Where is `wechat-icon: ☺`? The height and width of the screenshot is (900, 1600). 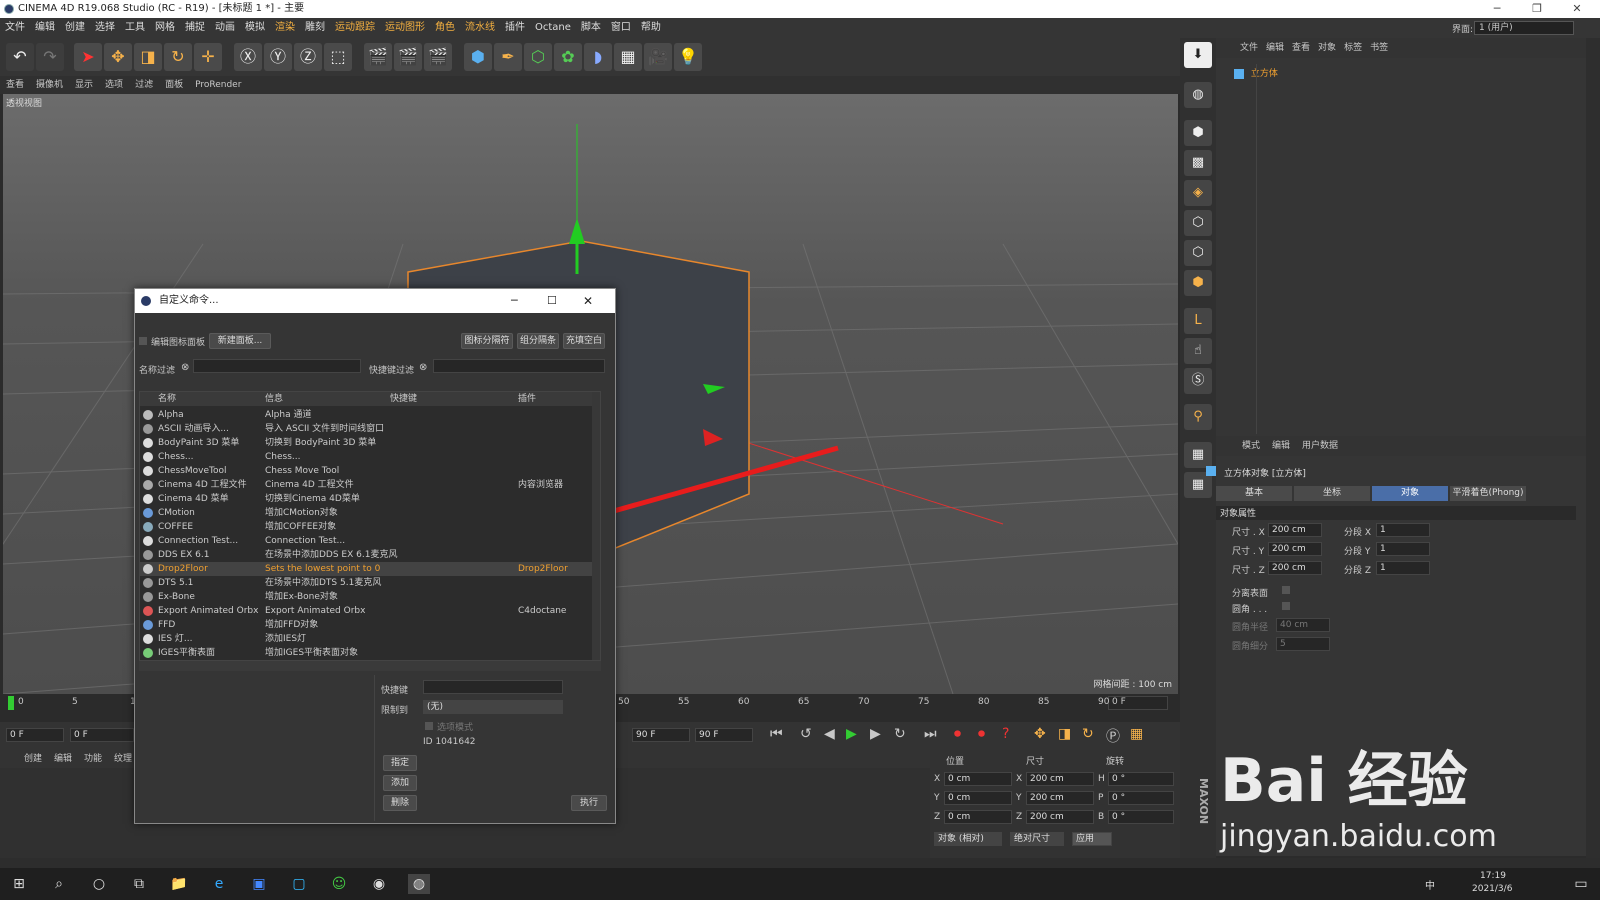 wechat-icon: ☺ is located at coordinates (339, 884).